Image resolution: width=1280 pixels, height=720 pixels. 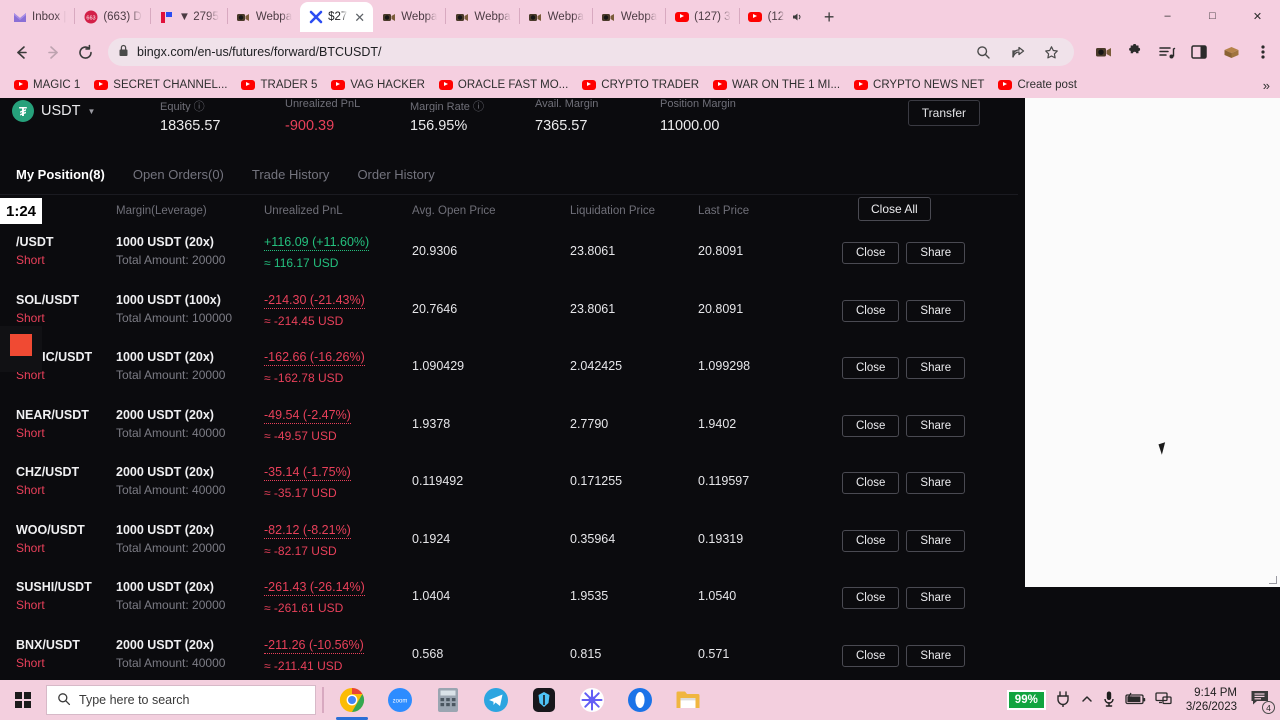 I want to click on forward-icon, so click(x=53, y=52).